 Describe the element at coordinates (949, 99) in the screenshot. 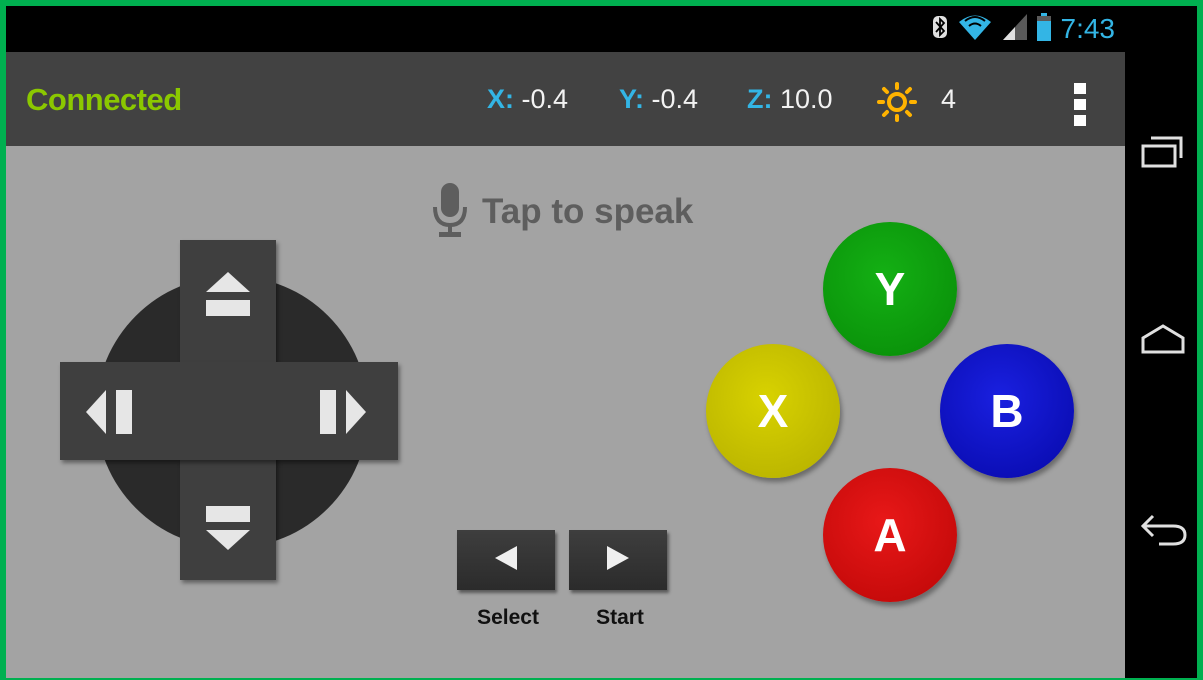

I see `light-value: 4` at that location.